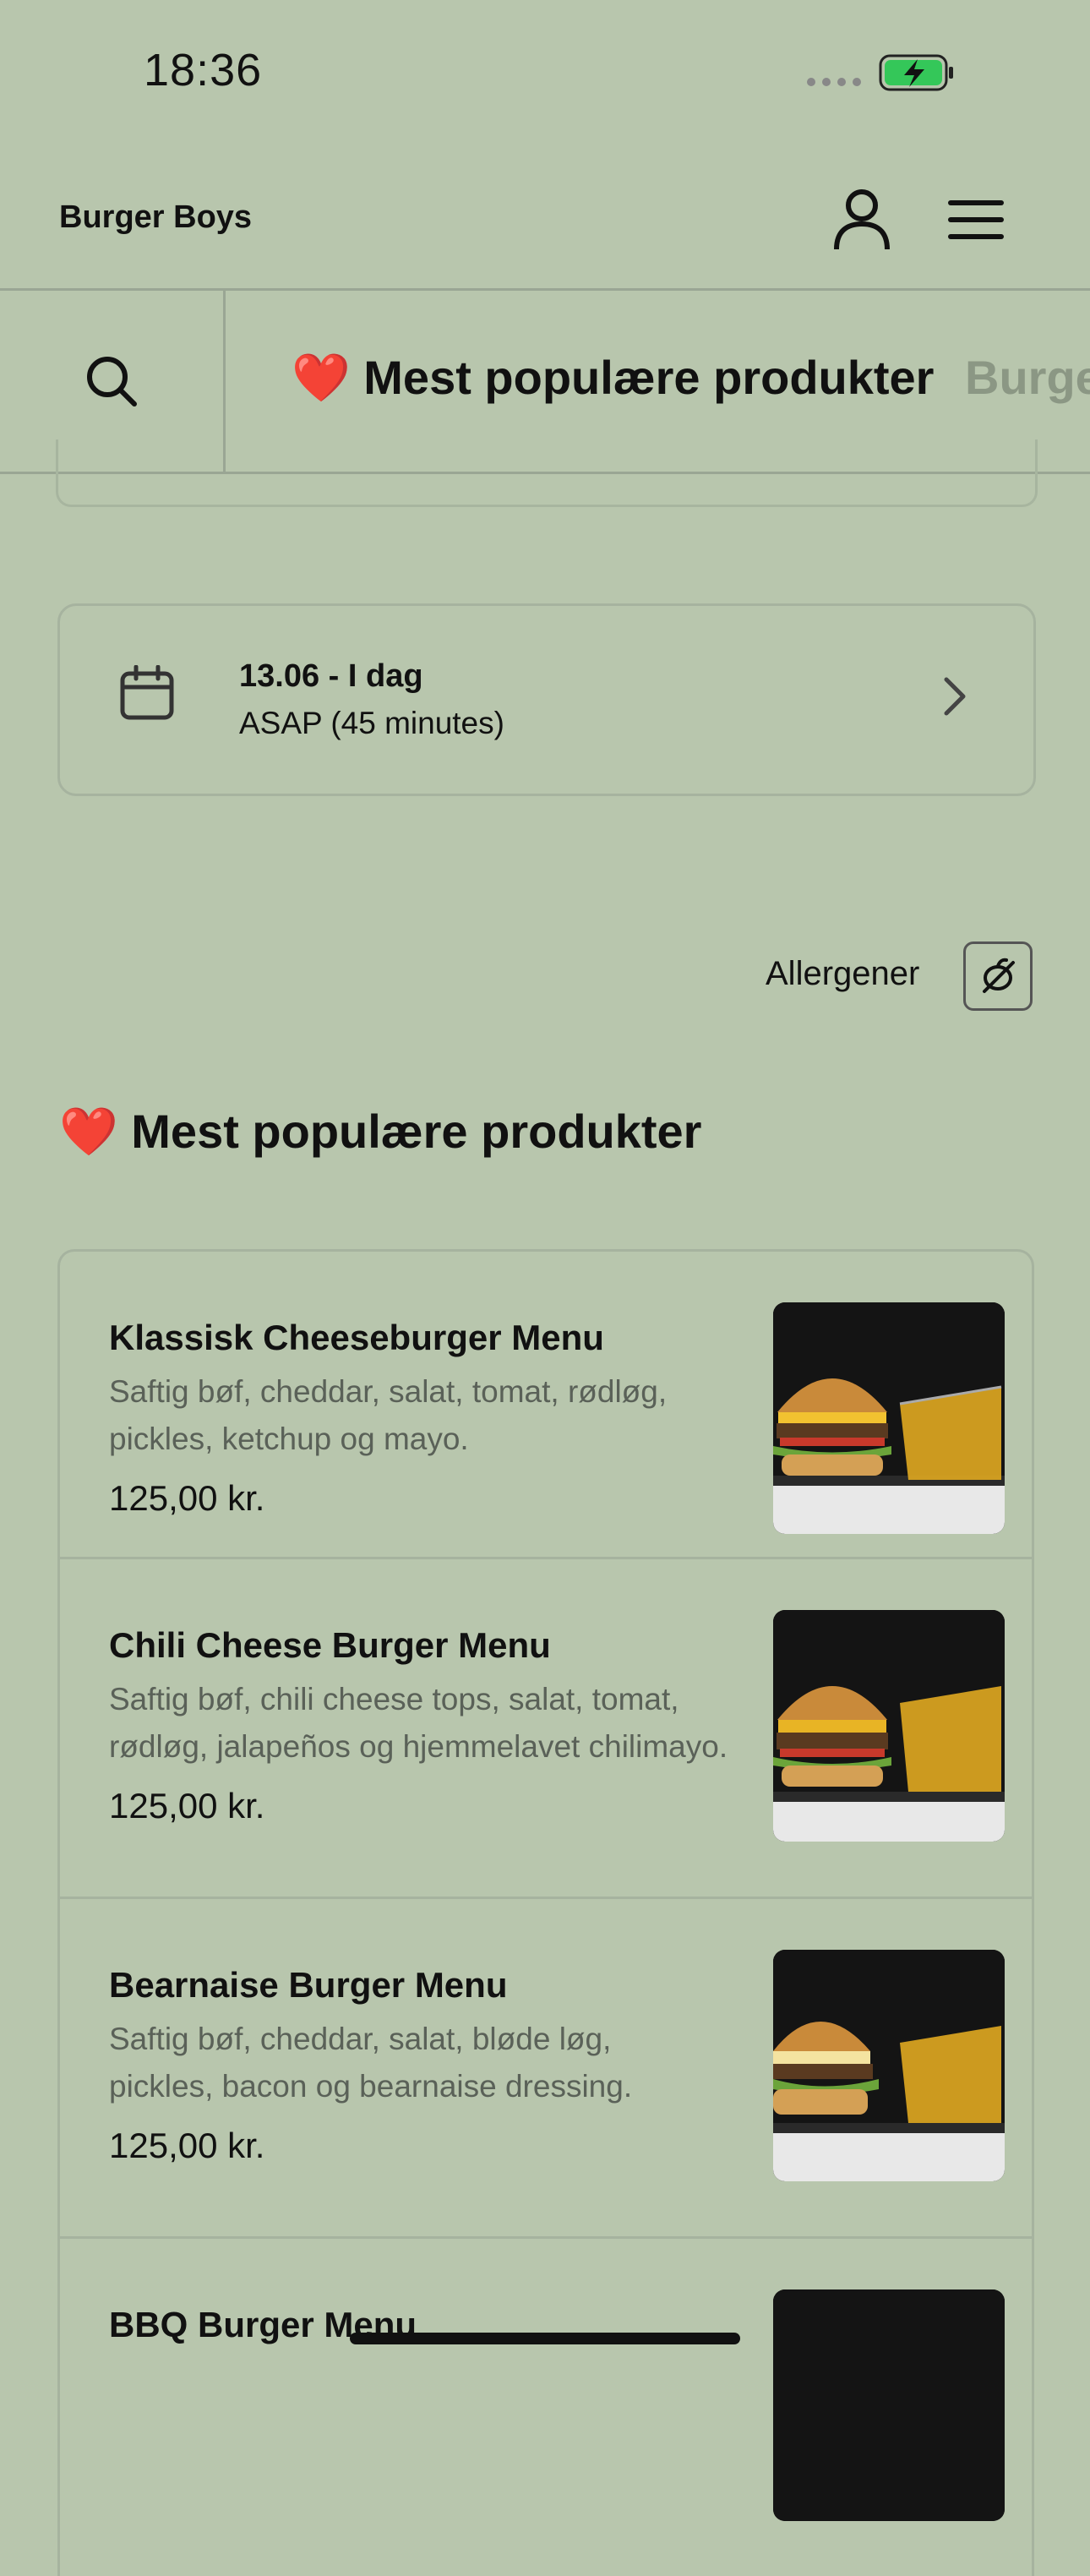  Describe the element at coordinates (955, 696) in the screenshot. I see `chevron-right-icon` at that location.